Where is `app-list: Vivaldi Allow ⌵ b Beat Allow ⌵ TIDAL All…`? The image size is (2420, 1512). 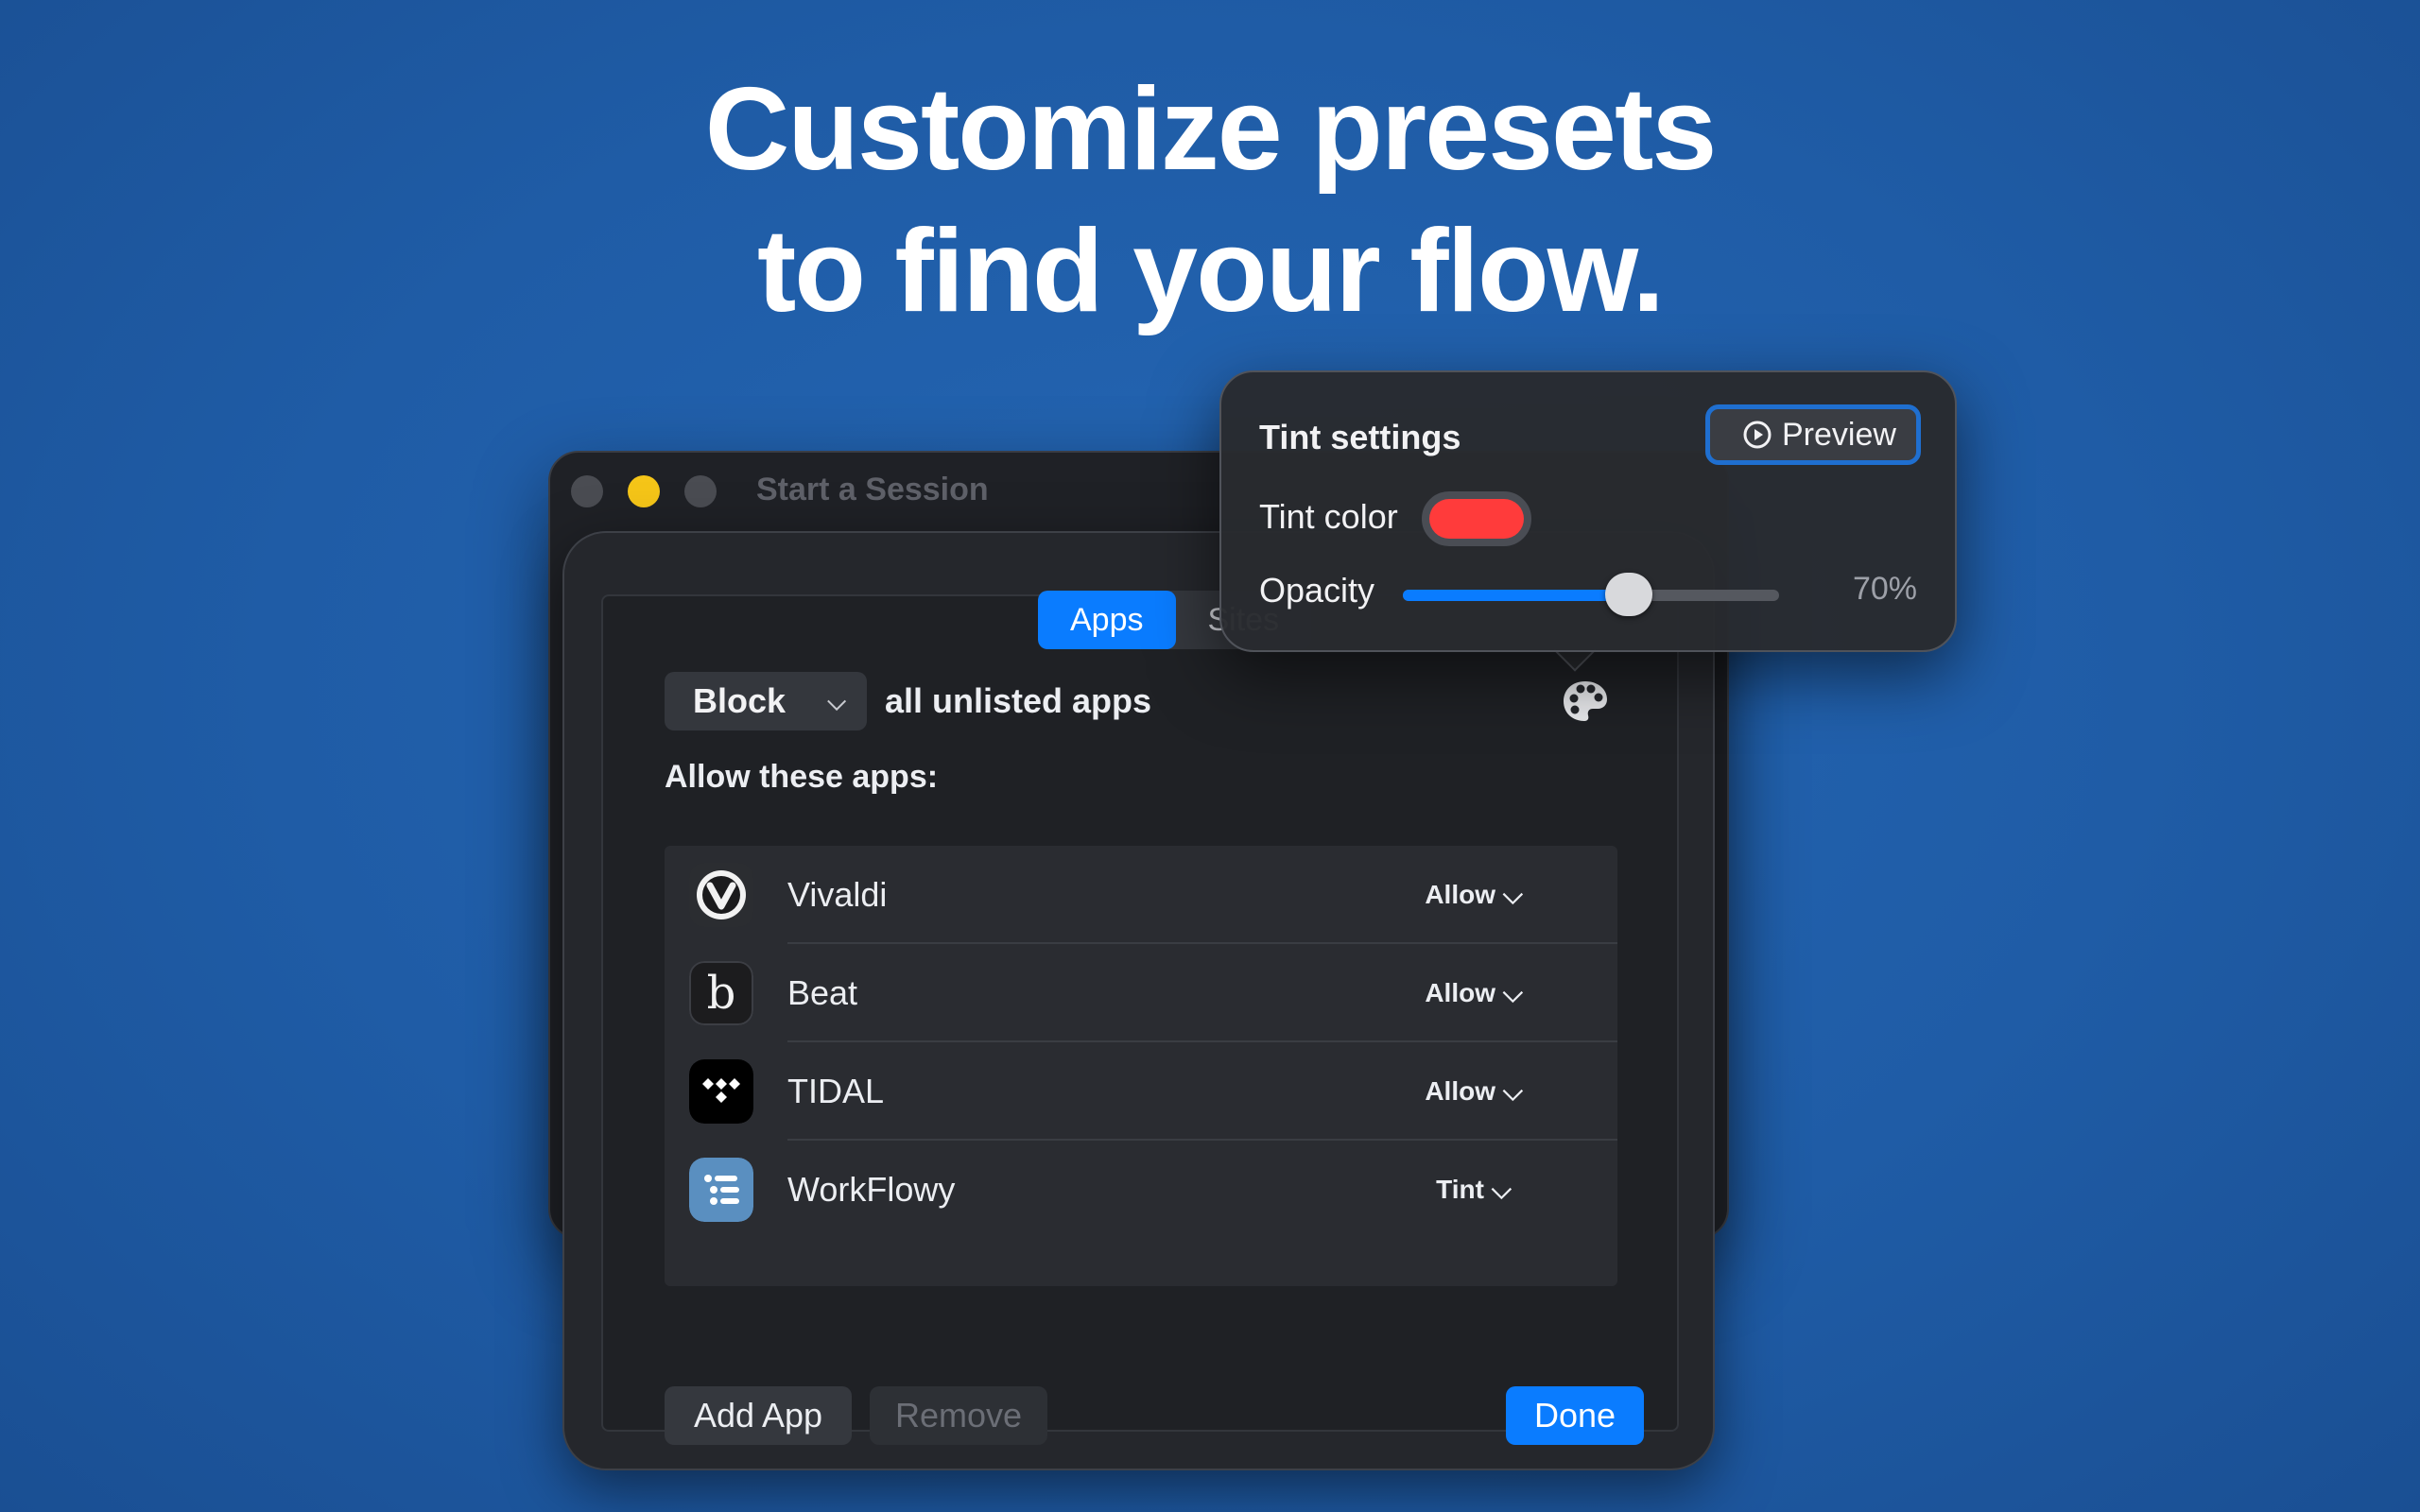
app-list: Vivaldi Allow ⌵ b Beat Allow ⌵ TIDAL All… is located at coordinates (1141, 1066).